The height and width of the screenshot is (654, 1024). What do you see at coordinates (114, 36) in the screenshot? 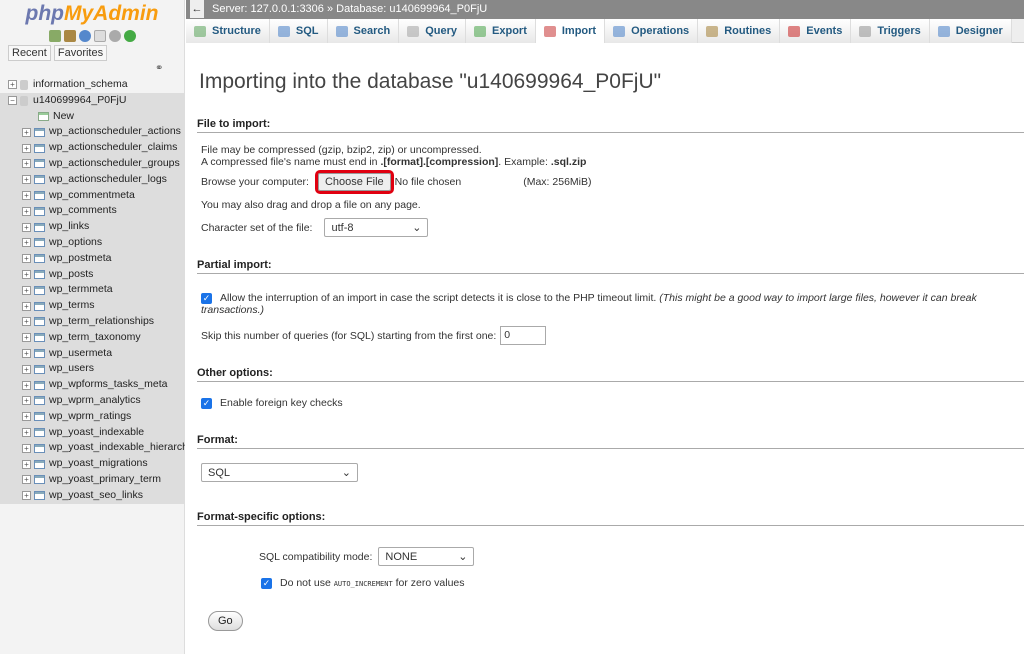
I see `gear-icon` at bounding box center [114, 36].